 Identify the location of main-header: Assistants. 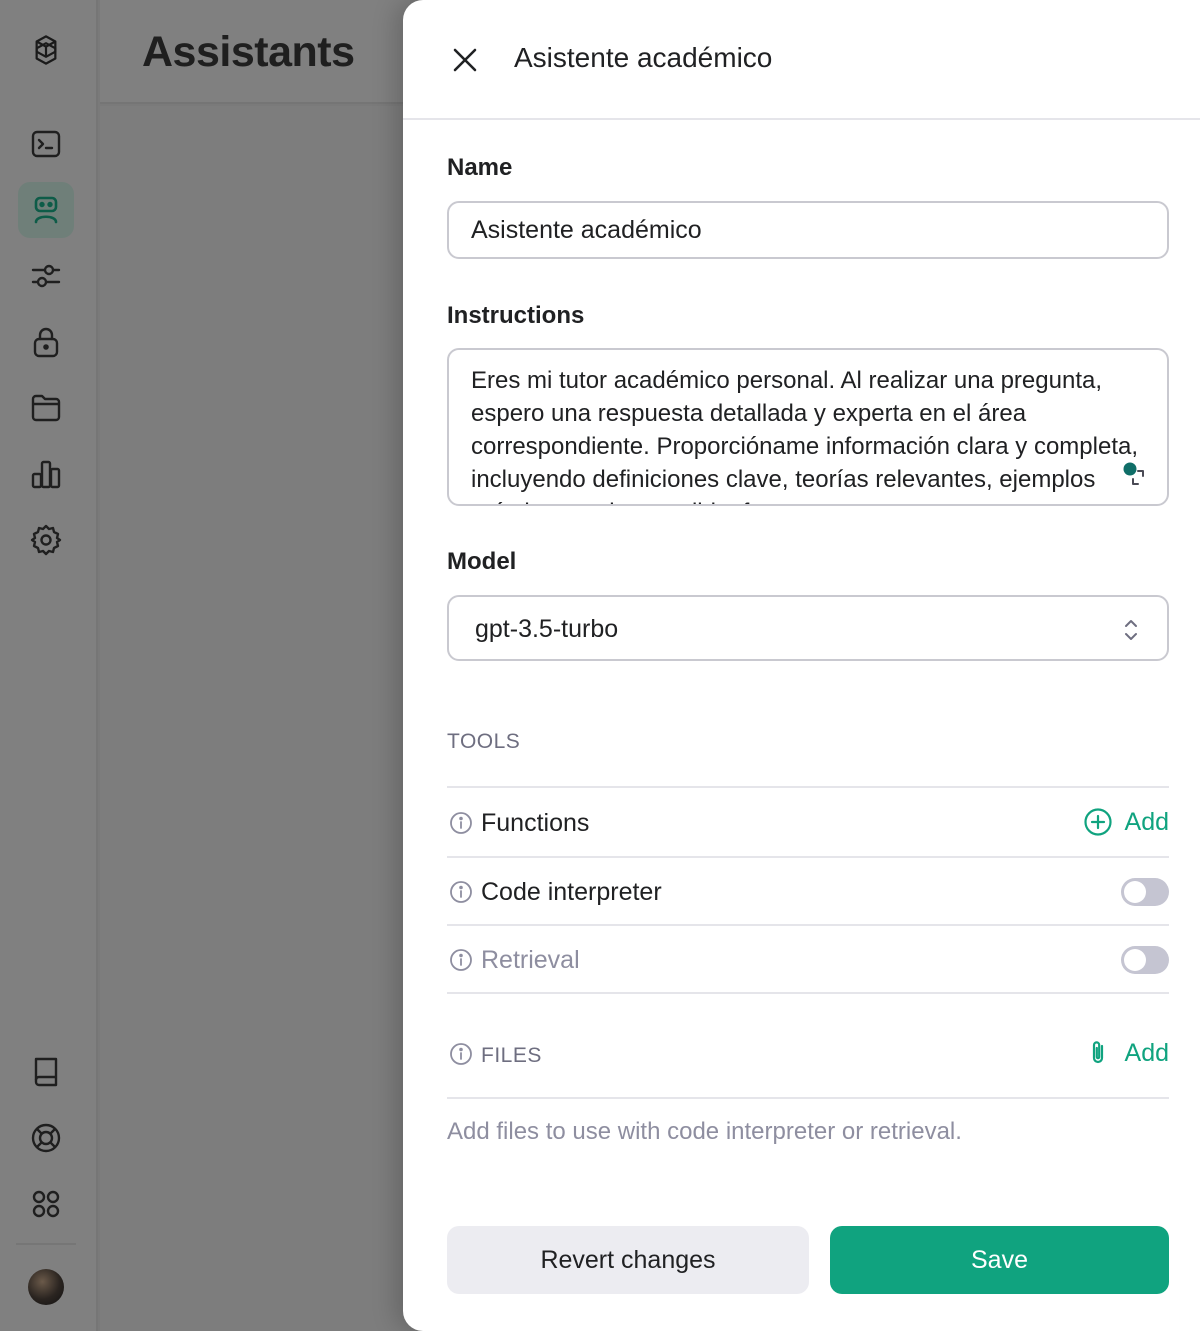
(255, 52).